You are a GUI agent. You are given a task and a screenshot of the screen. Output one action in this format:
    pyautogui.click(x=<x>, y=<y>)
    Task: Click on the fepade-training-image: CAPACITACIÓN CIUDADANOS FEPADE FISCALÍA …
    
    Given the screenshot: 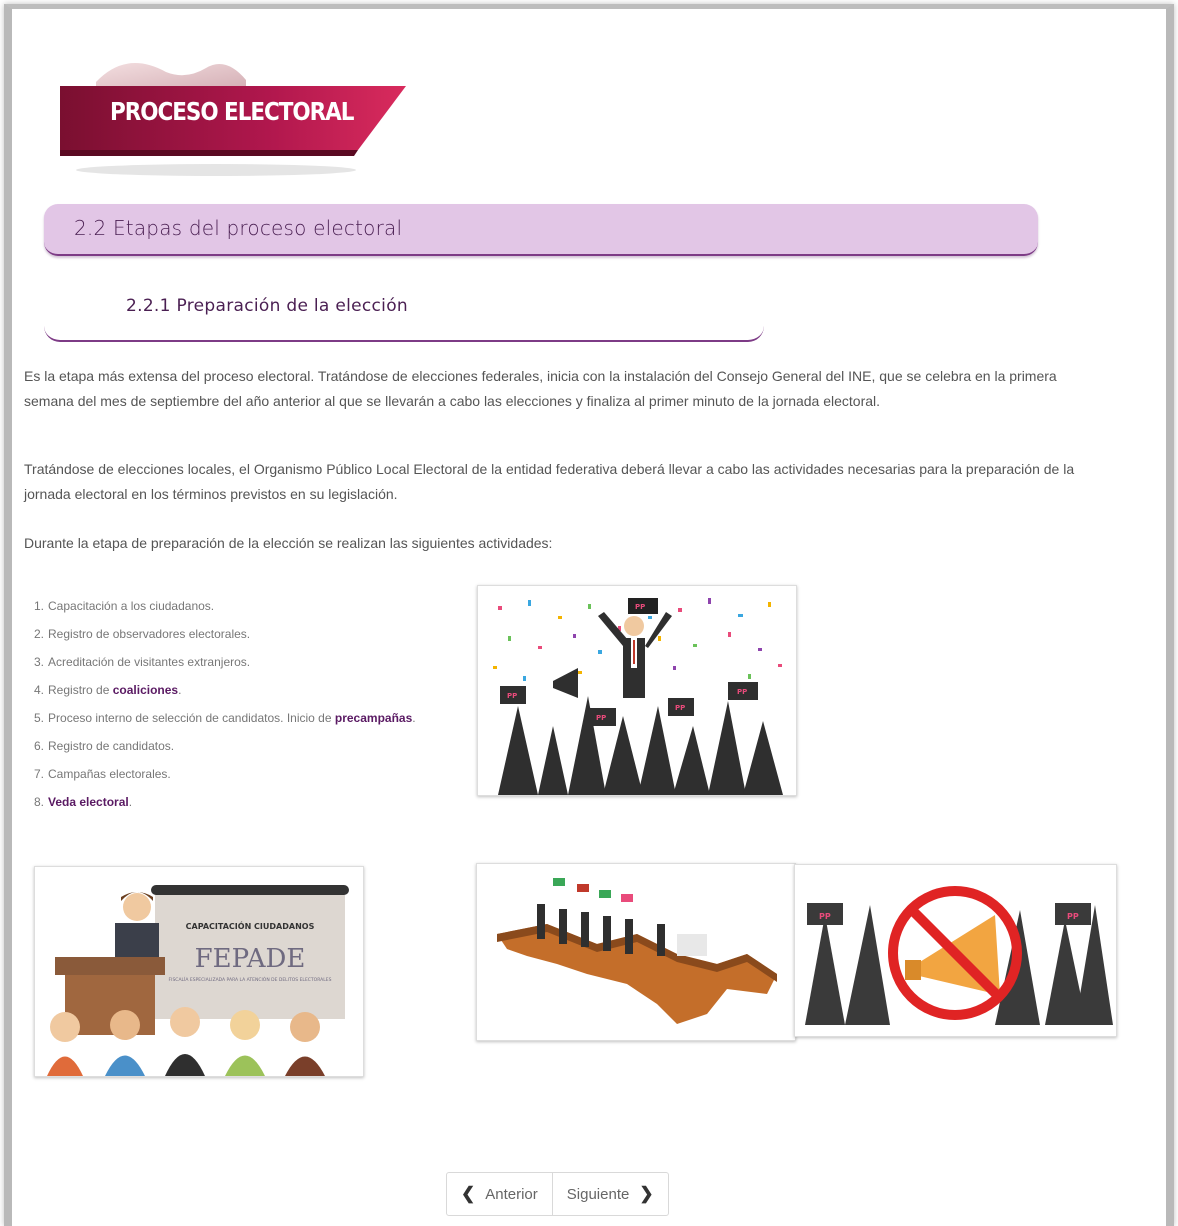 What is the action you would take?
    pyautogui.click(x=199, y=971)
    